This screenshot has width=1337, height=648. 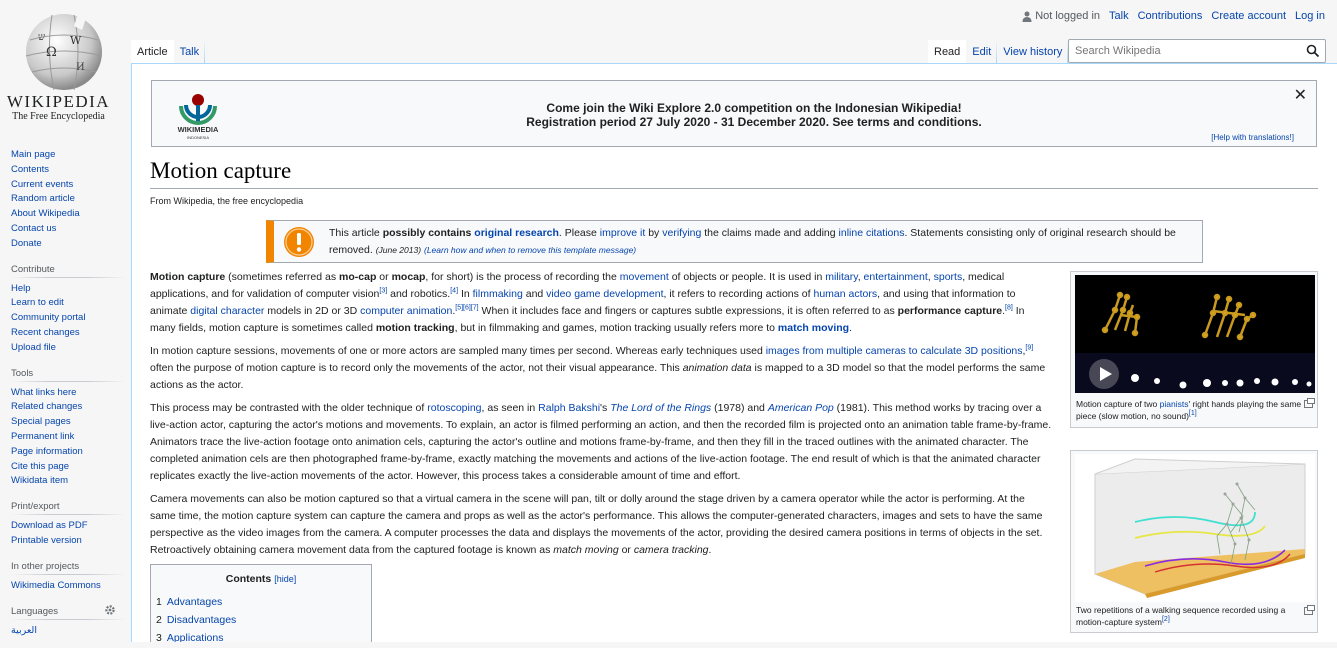 What do you see at coordinates (841, 277) in the screenshot?
I see `link-military: military` at bounding box center [841, 277].